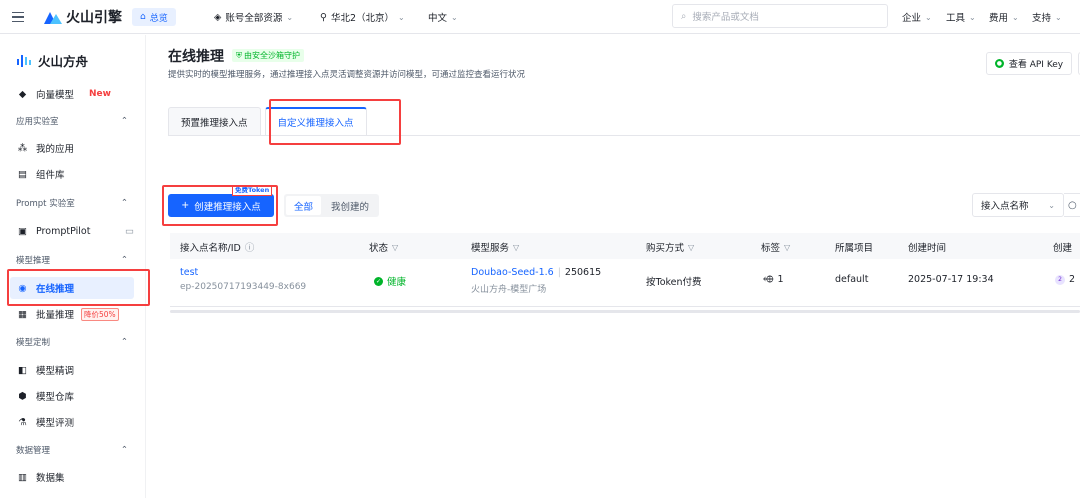 The image size is (1080, 498). What do you see at coordinates (75, 450) in the screenshot?
I see `sidebar-group-data: 数据管理 ⌃` at bounding box center [75, 450].